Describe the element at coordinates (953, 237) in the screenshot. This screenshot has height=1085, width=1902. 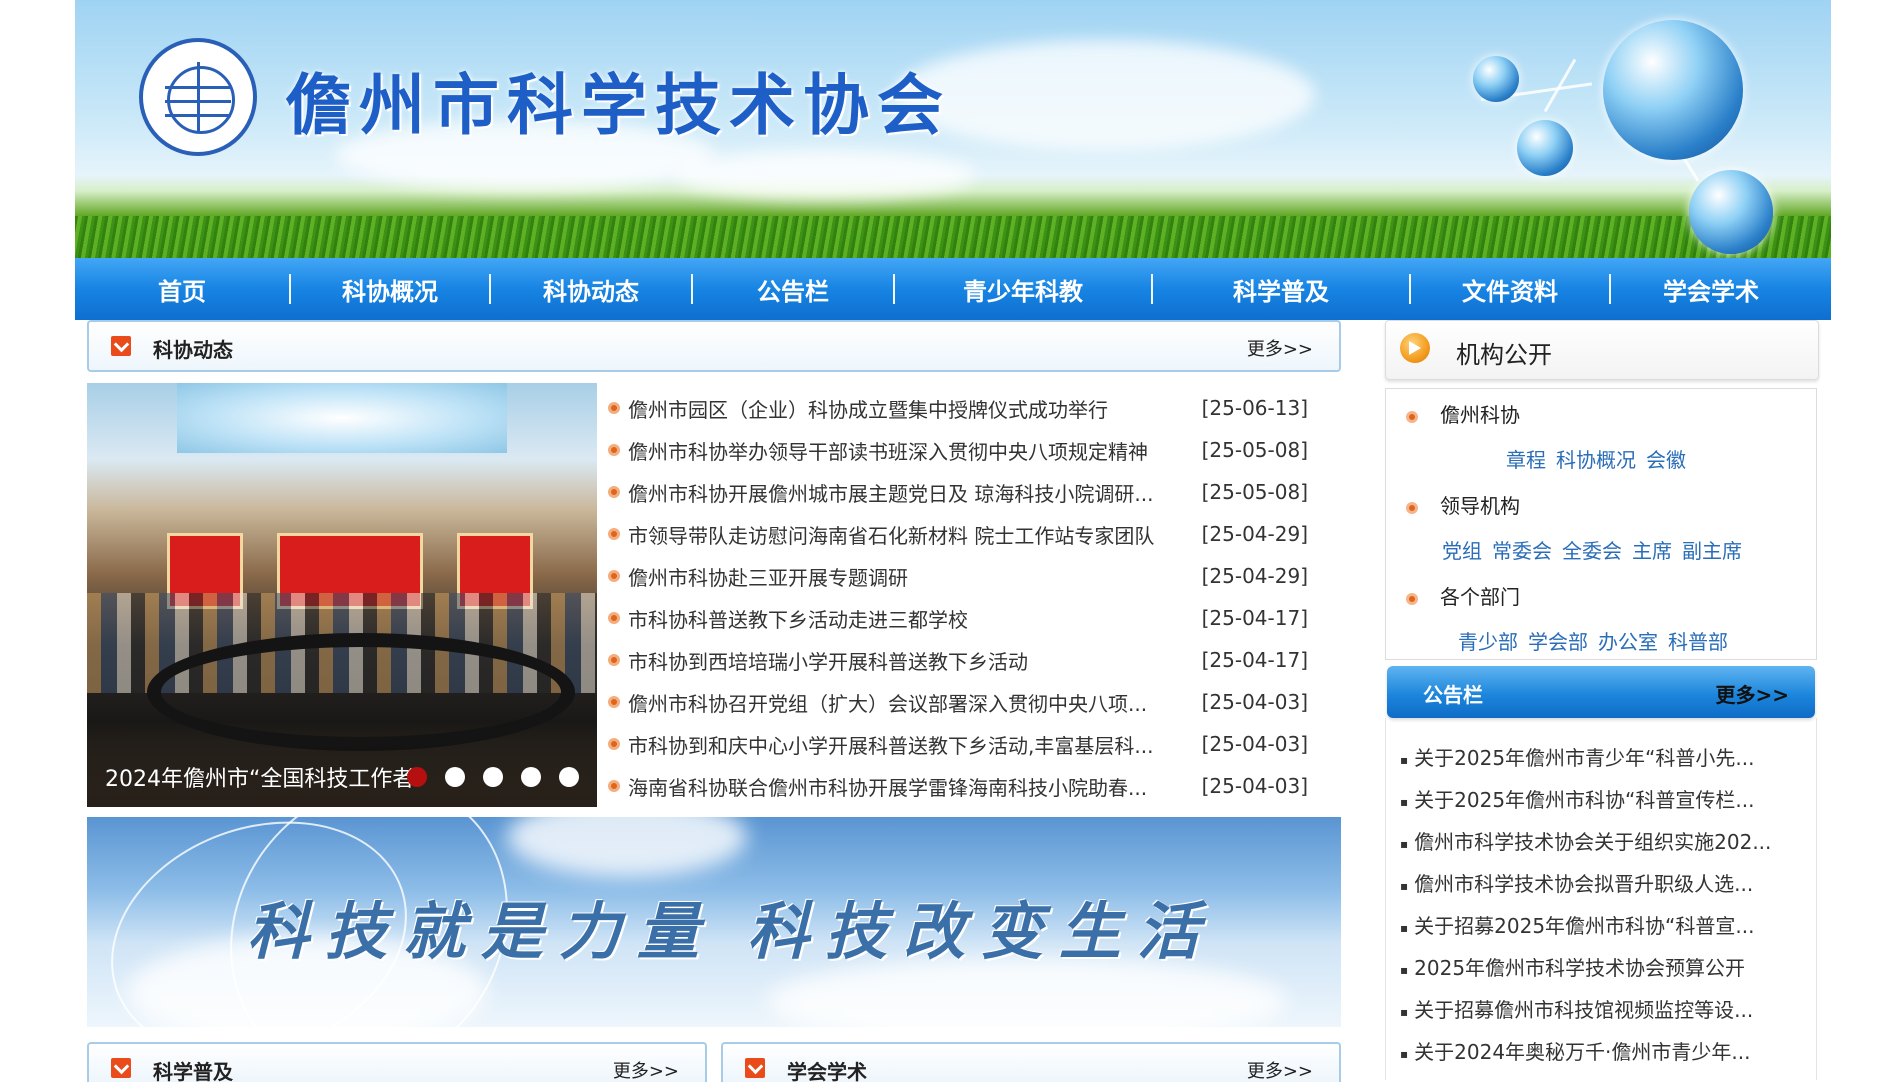
I see `grass-decoration` at that location.